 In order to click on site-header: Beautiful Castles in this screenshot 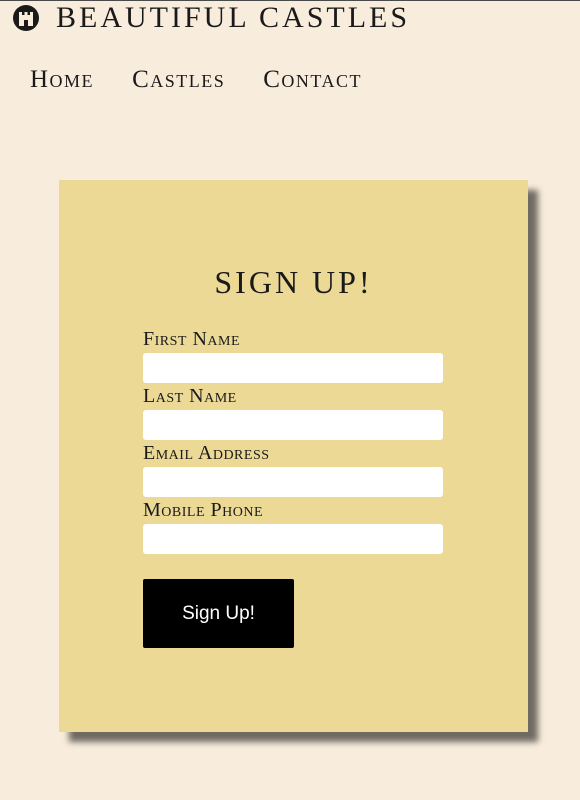, I will do `click(210, 18)`.